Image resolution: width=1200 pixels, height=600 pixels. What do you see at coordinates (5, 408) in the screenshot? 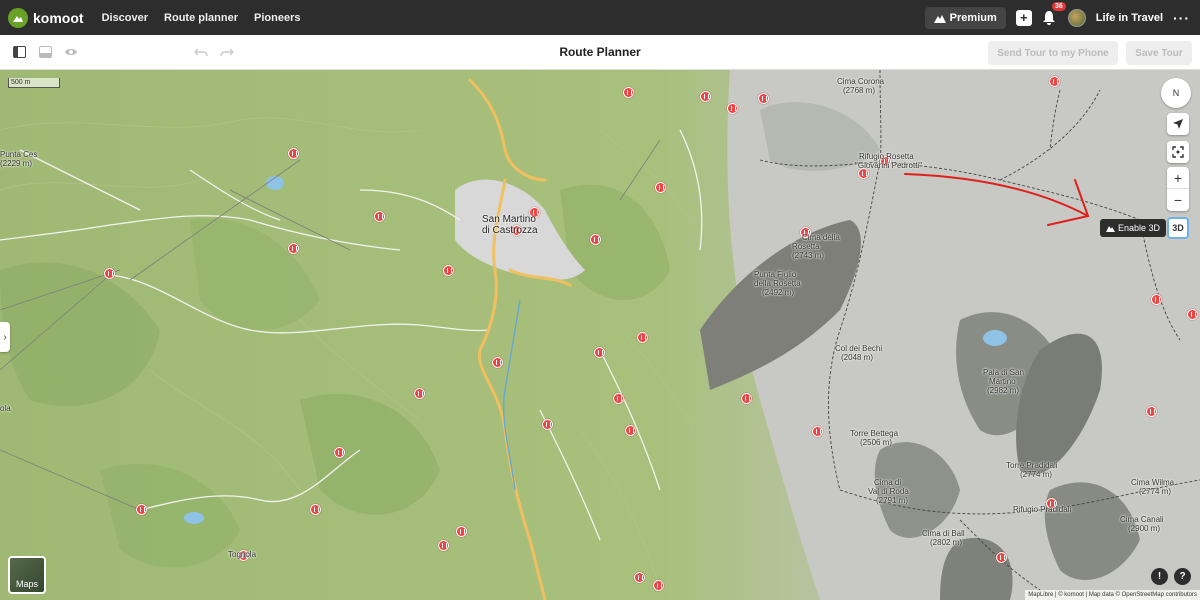
I see `map-label: ola` at bounding box center [5, 408].